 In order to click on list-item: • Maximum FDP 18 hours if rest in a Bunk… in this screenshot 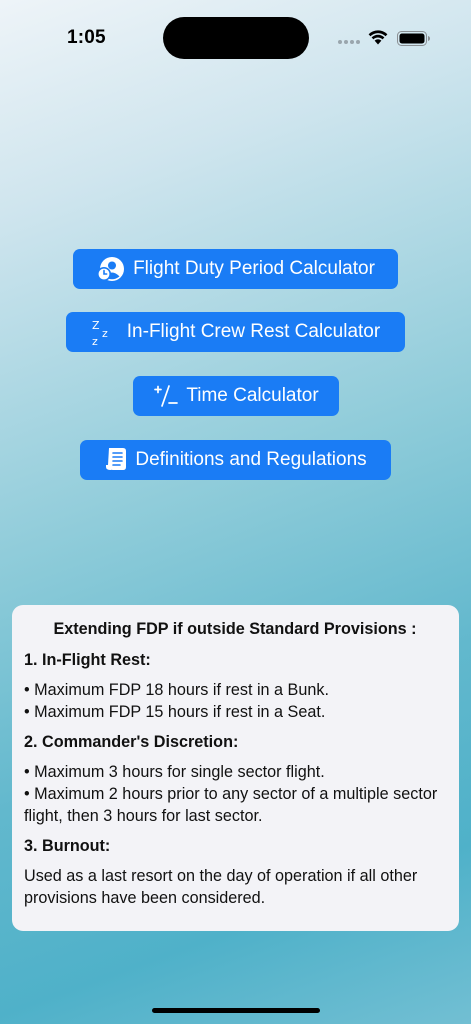, I will do `click(176, 690)`.